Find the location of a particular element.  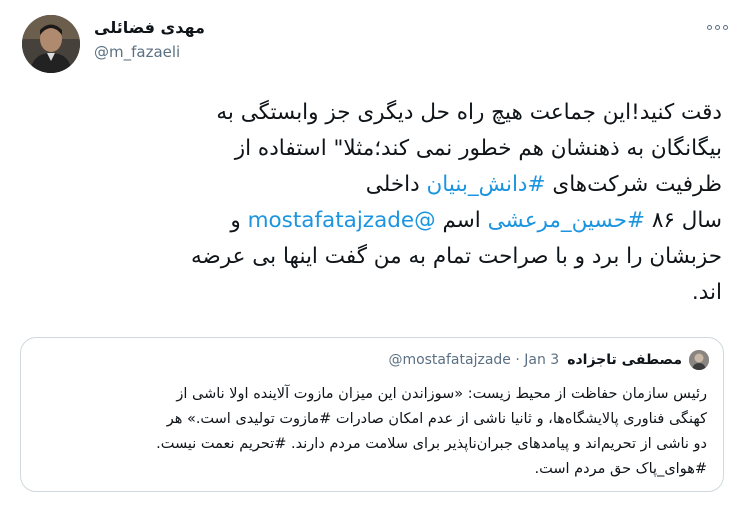

quoted-author-name: مصطفی تاجزاده is located at coordinates (624, 360).